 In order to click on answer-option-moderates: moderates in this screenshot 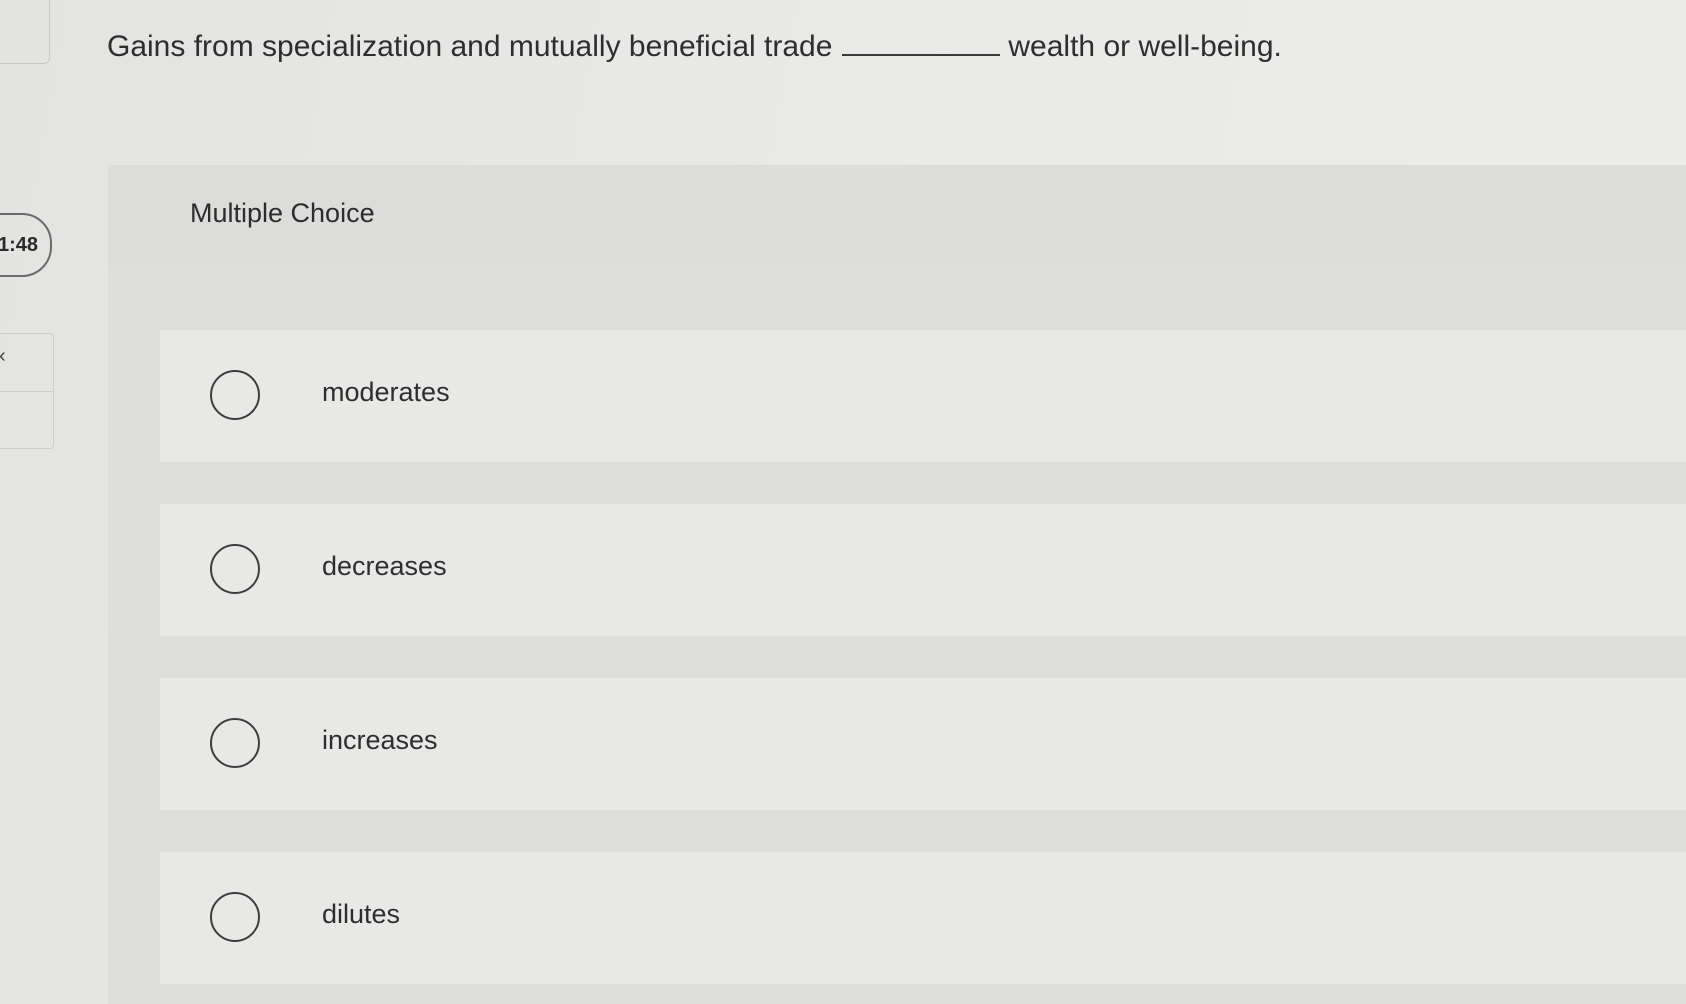, I will do `click(923, 396)`.